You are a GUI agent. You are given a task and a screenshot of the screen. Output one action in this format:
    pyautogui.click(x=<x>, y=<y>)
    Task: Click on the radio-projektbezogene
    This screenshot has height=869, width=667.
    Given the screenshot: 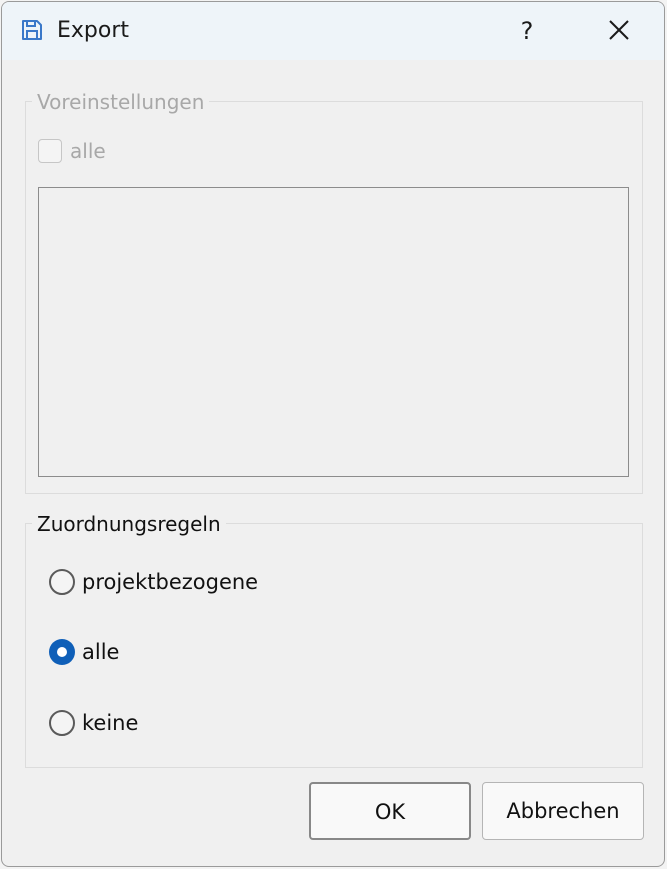 What is the action you would take?
    pyautogui.click(x=62, y=582)
    